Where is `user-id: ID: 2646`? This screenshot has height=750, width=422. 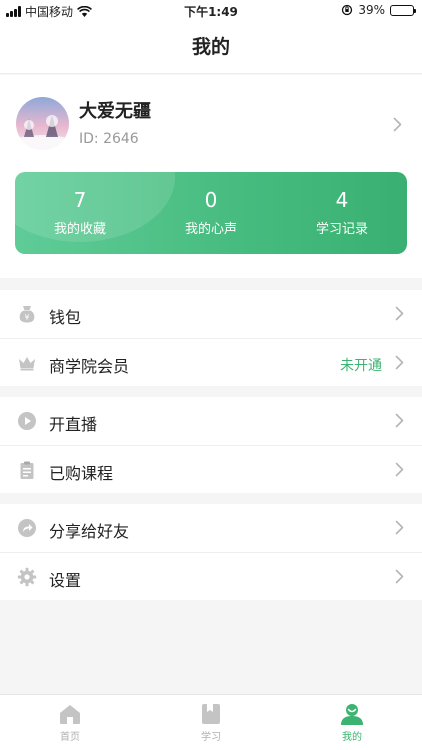
user-id: ID: 2646 is located at coordinates (109, 139).